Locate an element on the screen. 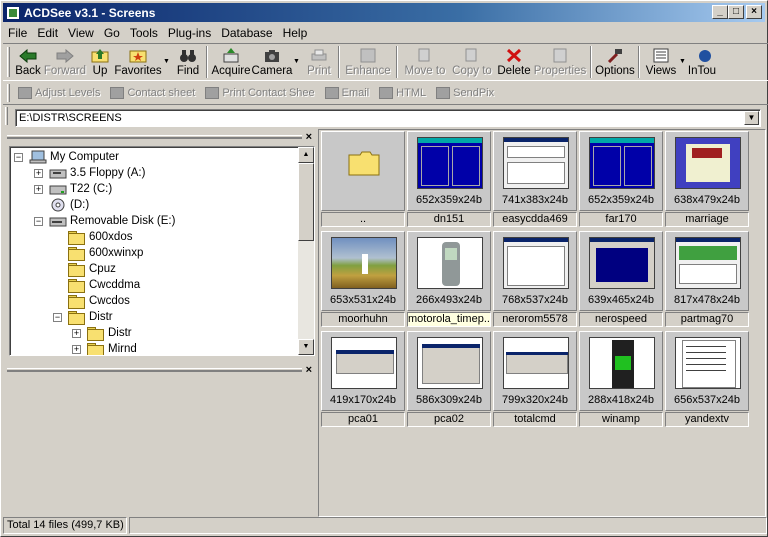  file-name: easycdda469 is located at coordinates (535, 219).